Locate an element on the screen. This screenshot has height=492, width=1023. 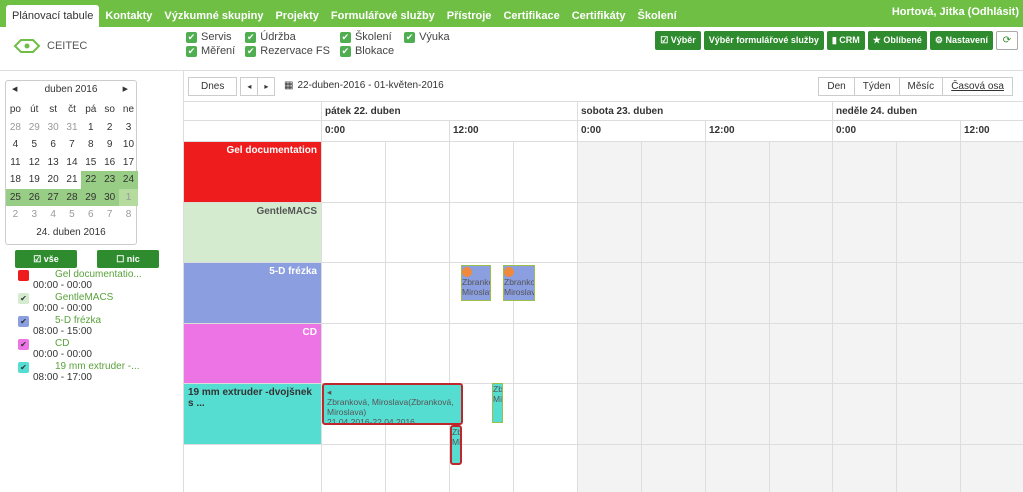
mini-calendar-day: 22 is located at coordinates (91, 180).